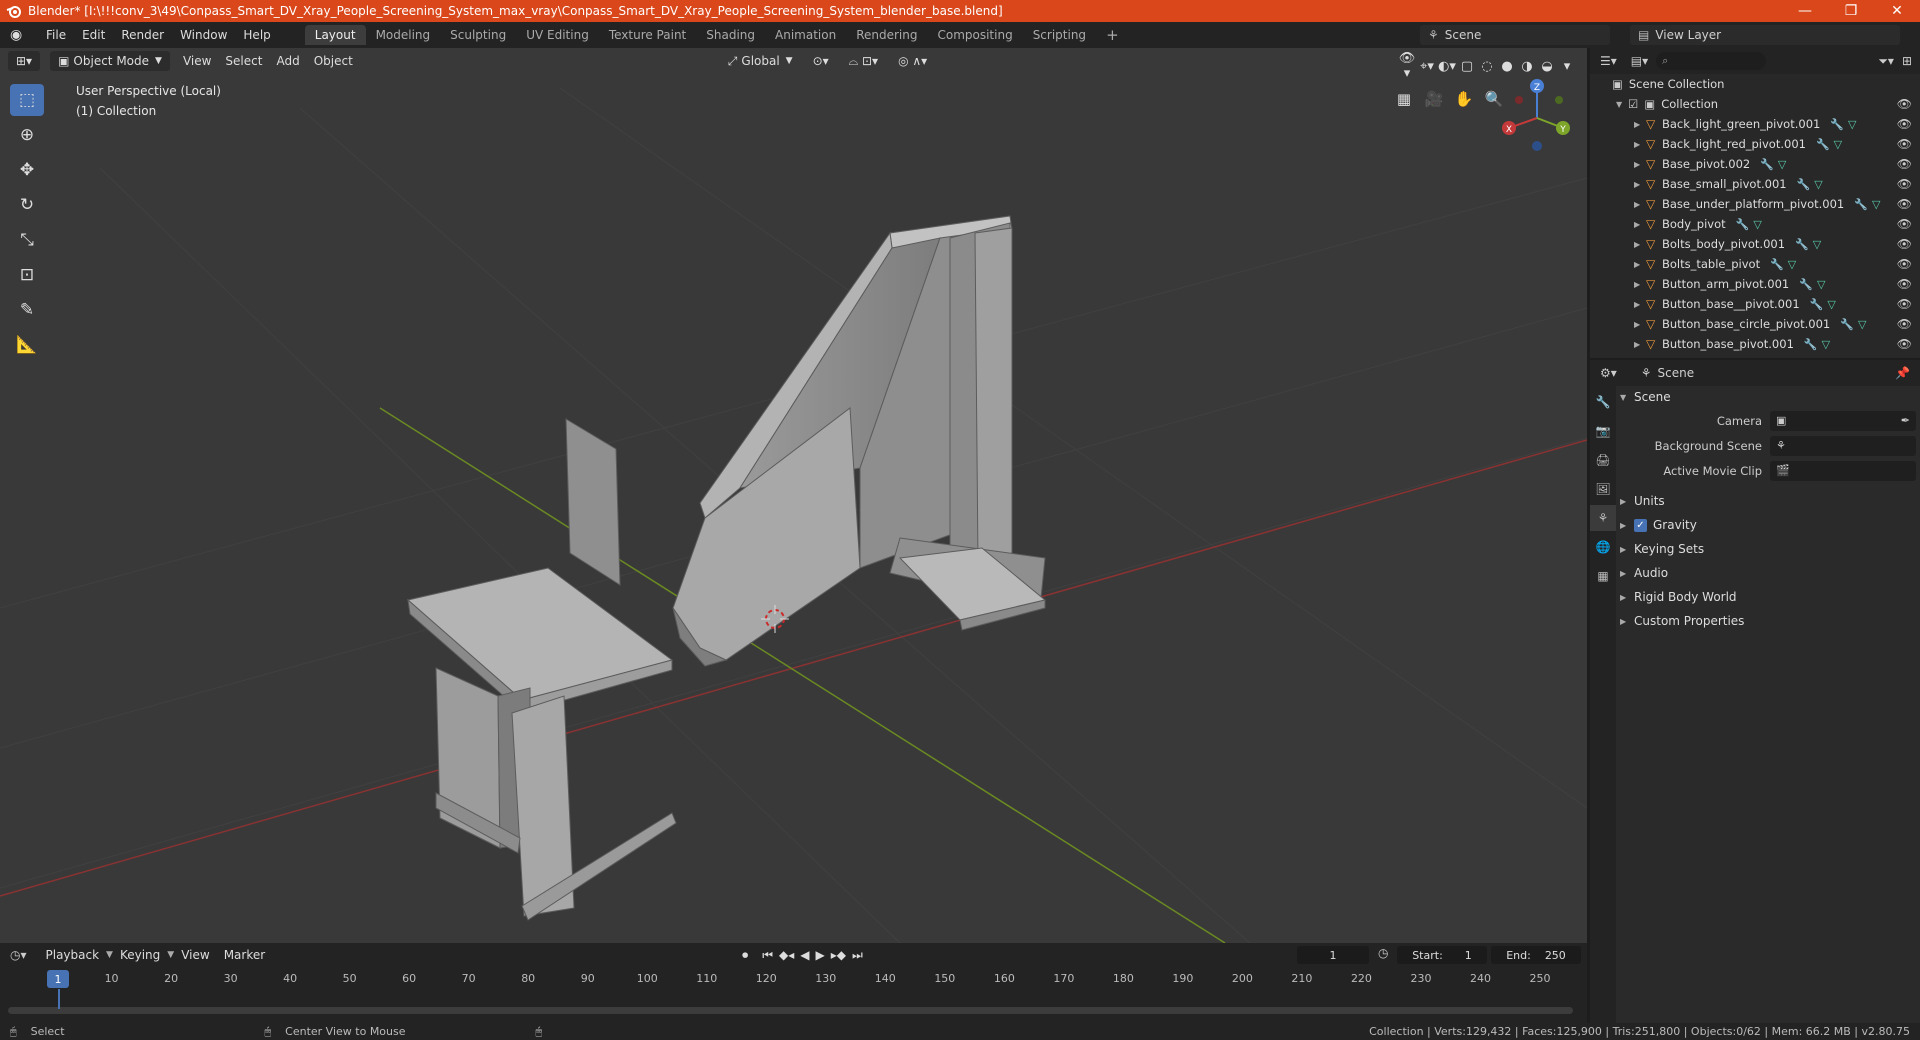  I want to click on play-reverse-icon: ◀, so click(804, 955).